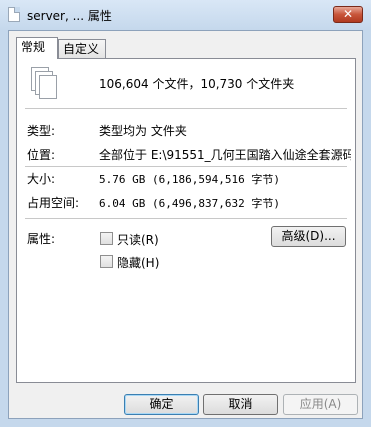 This screenshot has width=371, height=427. What do you see at coordinates (41, 179) in the screenshot?
I see `size-label: 大小:` at bounding box center [41, 179].